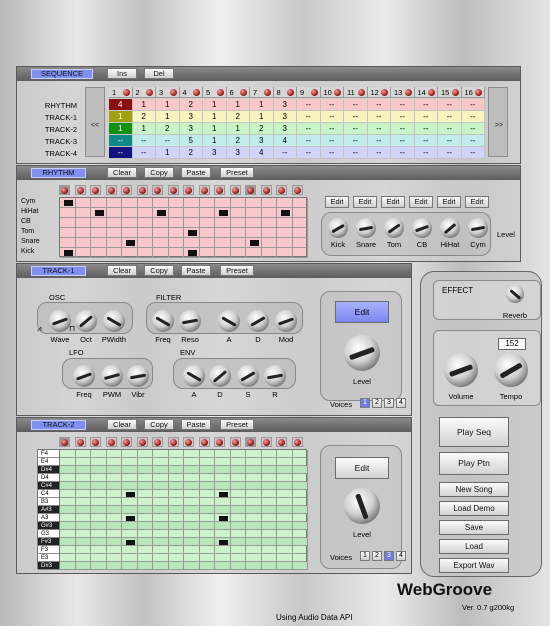 This screenshot has width=550, height=626. Describe the element at coordinates (515, 294) in the screenshot. I see `reverb-knob` at that location.